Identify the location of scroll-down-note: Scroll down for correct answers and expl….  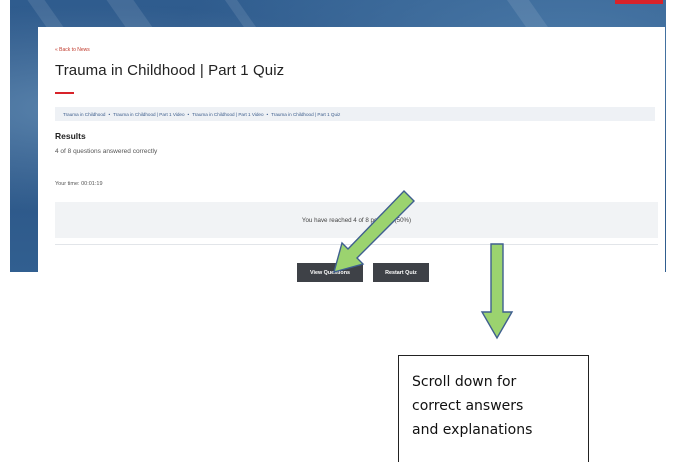
(493, 408).